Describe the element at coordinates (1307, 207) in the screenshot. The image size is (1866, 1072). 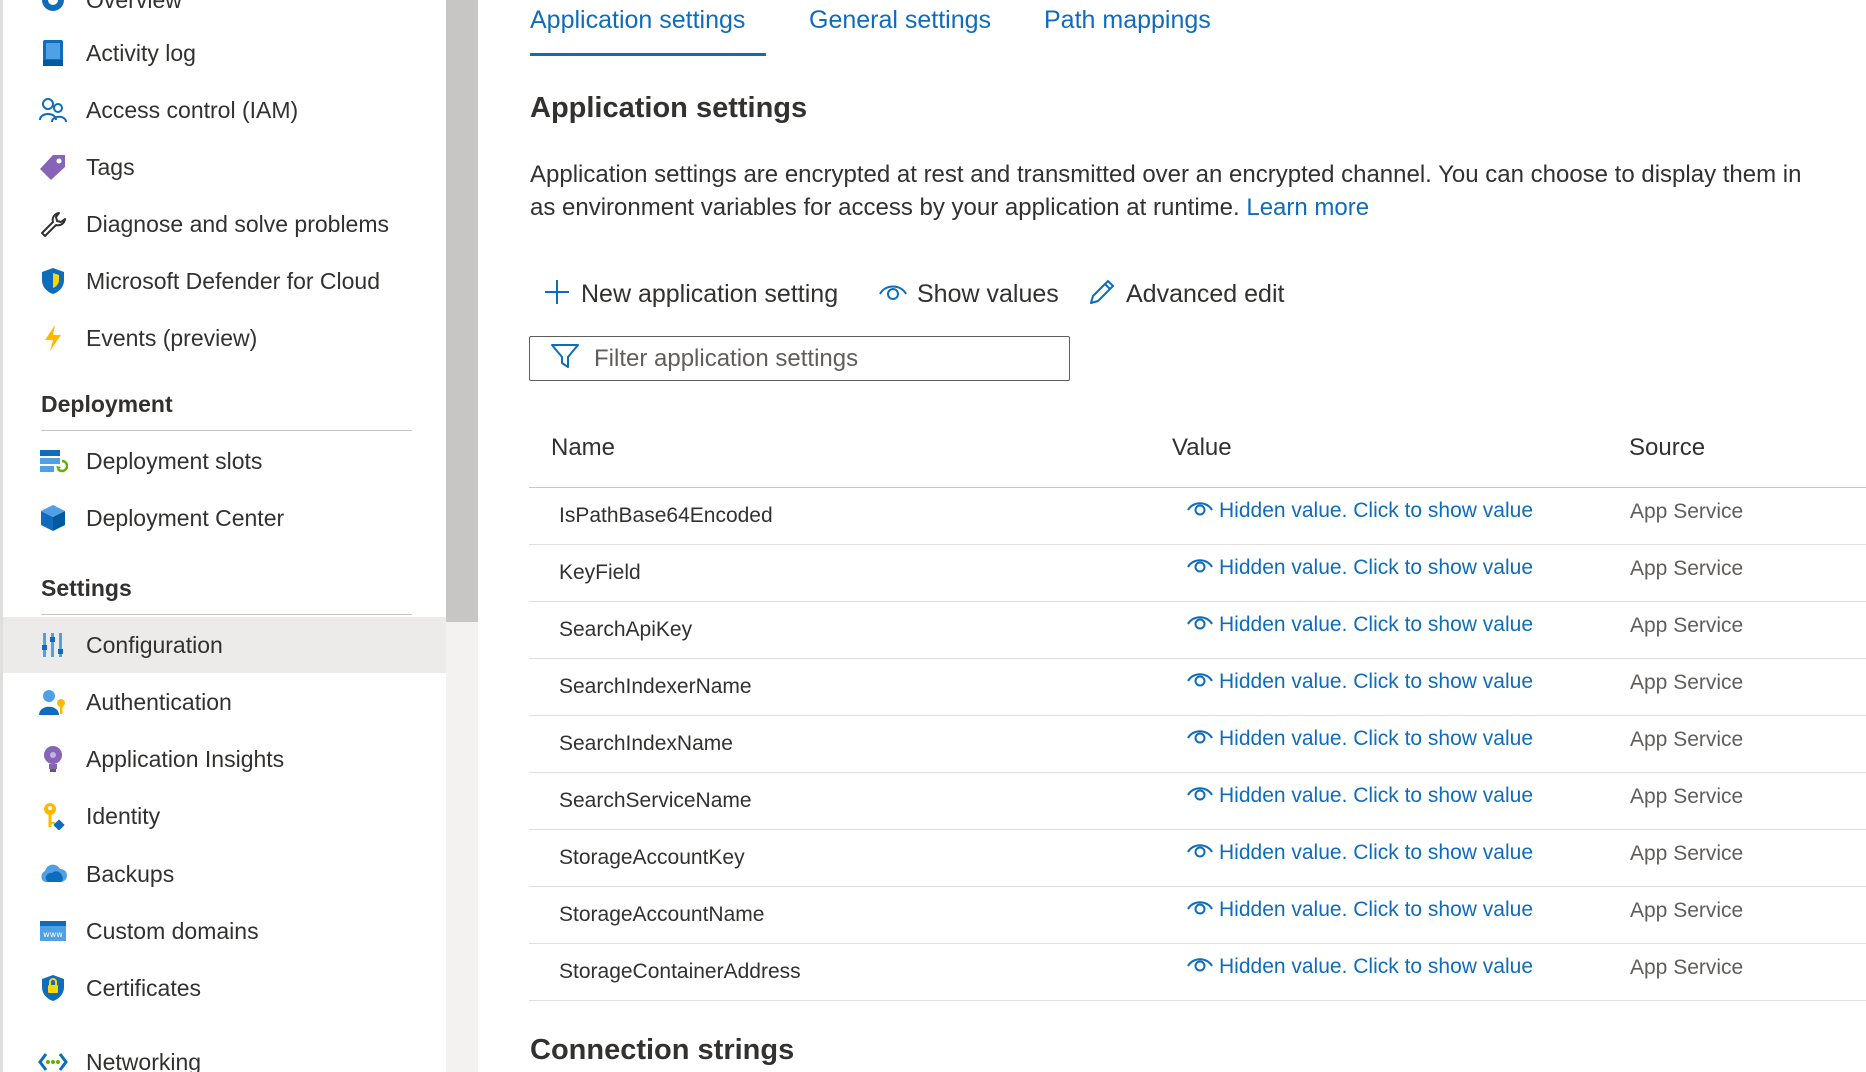
I see `learn-more-link: Learn more` at that location.